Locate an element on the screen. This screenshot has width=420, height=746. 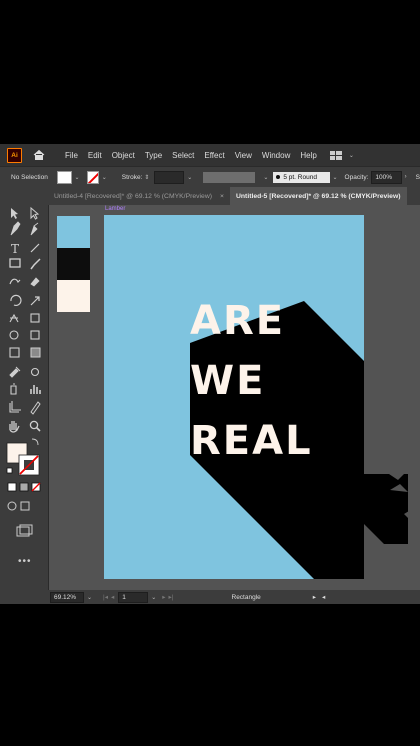
opacity-value: 100% is located at coordinates (383, 177).